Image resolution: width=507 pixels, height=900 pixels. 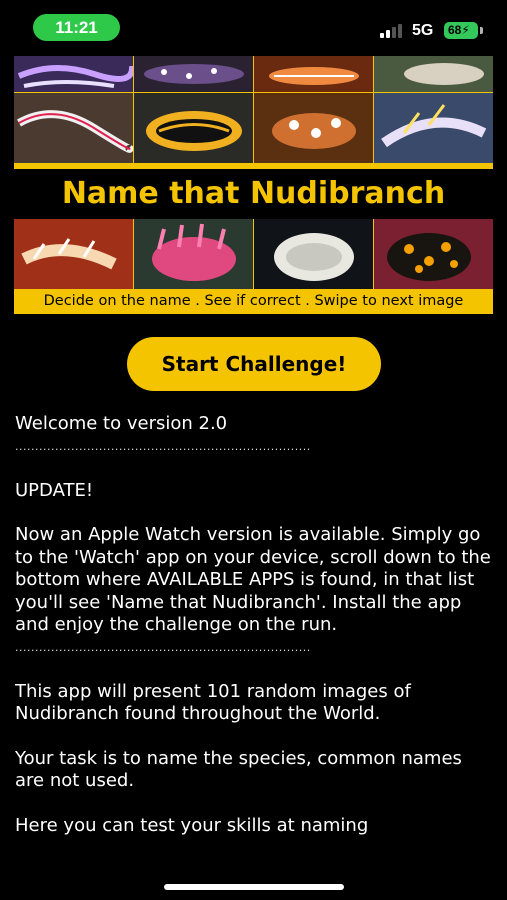 What do you see at coordinates (254, 887) in the screenshot?
I see `home-indicator` at bounding box center [254, 887].